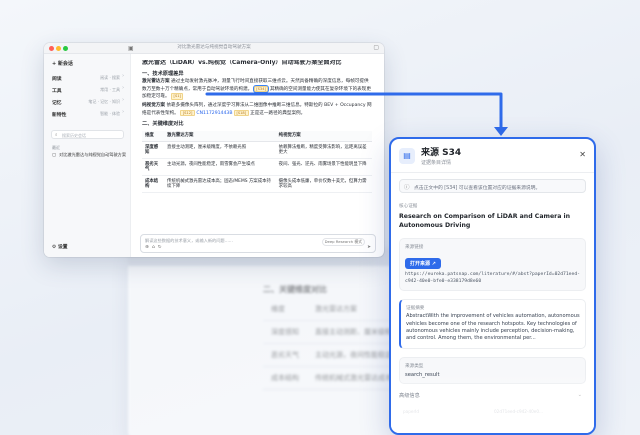 The image size is (640, 435). Describe the element at coordinates (492, 370) in the screenshot. I see `source-type-card: 来源类型 search_result` at that location.